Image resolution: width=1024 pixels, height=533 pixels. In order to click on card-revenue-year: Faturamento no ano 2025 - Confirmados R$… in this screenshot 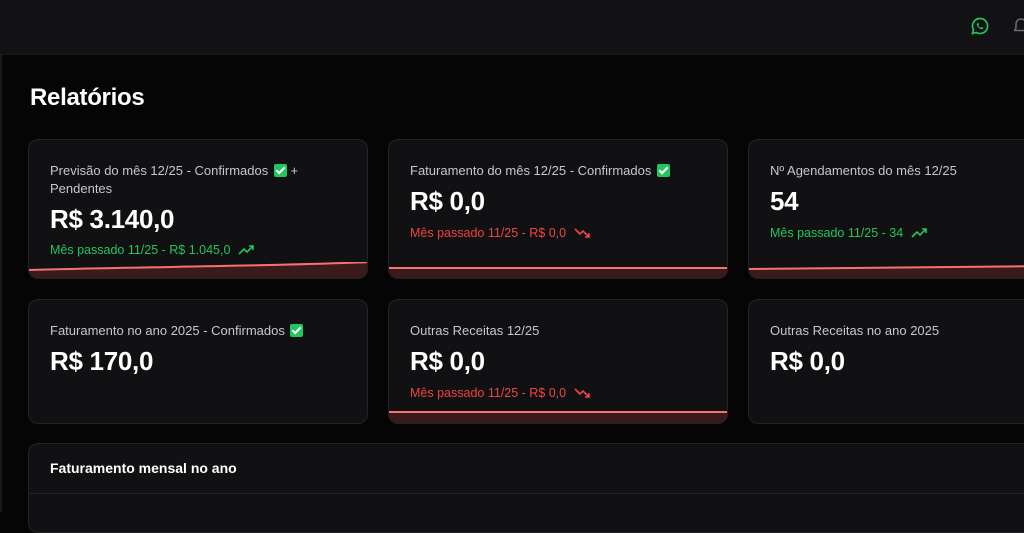, I will do `click(198, 361)`.